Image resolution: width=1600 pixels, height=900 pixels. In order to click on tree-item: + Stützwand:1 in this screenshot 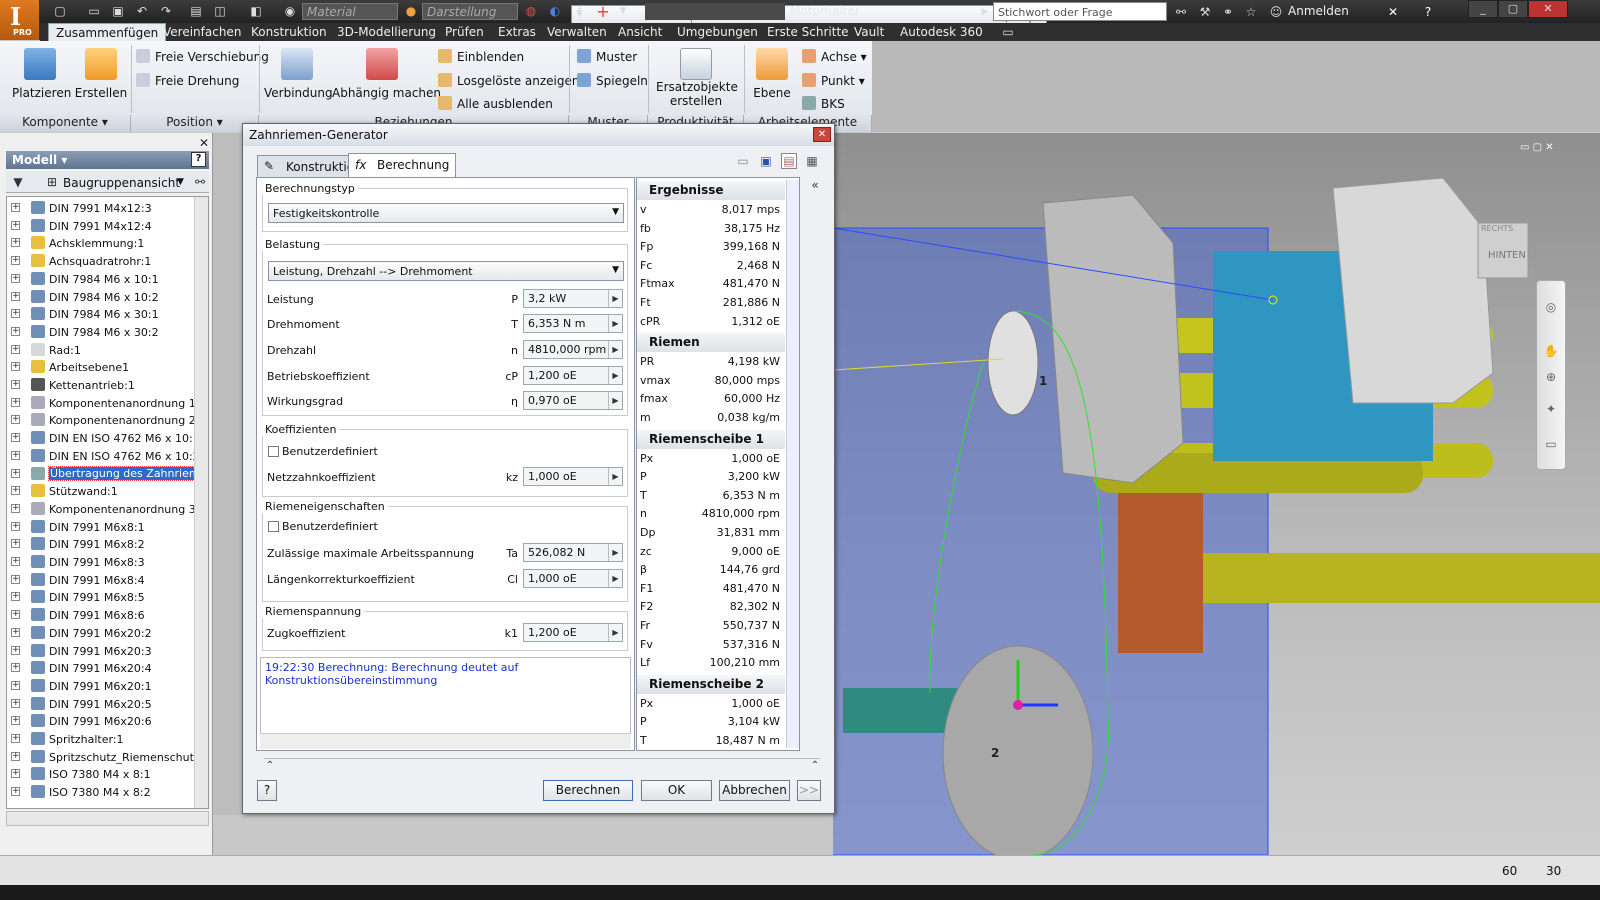, I will do `click(102, 491)`.